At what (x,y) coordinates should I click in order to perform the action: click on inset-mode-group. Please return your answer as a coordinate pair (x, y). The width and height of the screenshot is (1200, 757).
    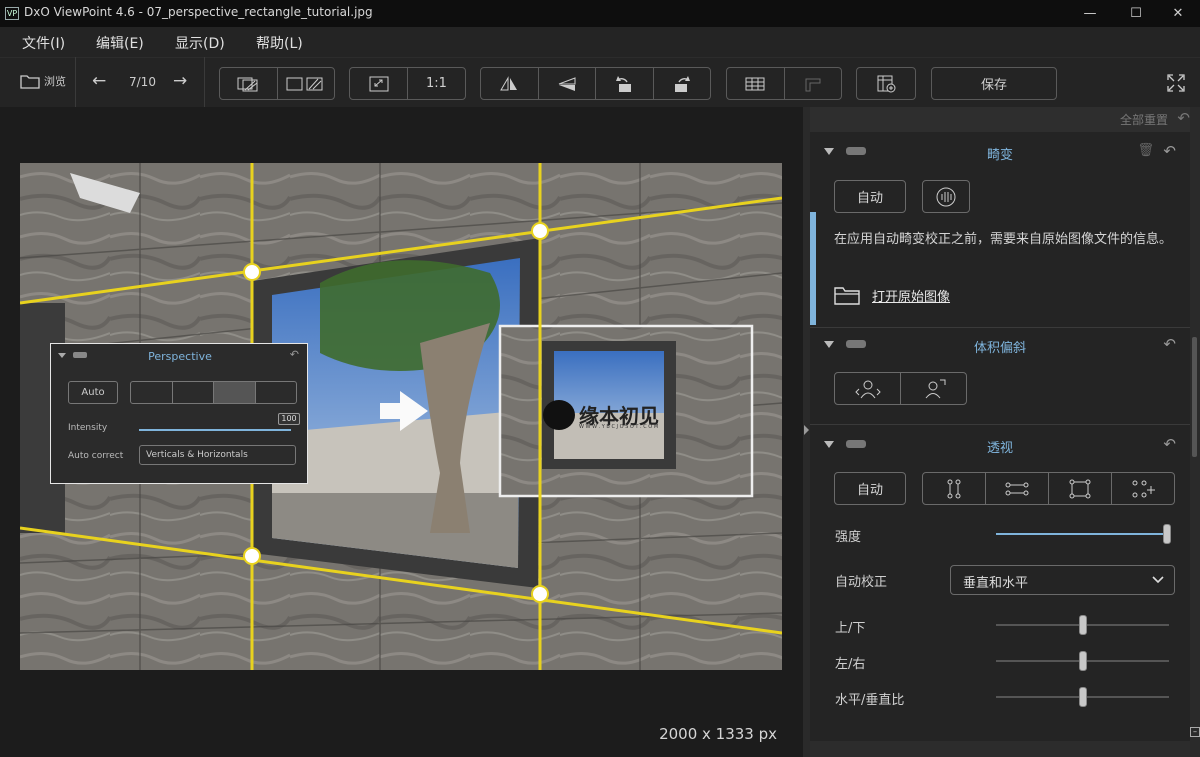
    Looking at the image, I should click on (213, 392).